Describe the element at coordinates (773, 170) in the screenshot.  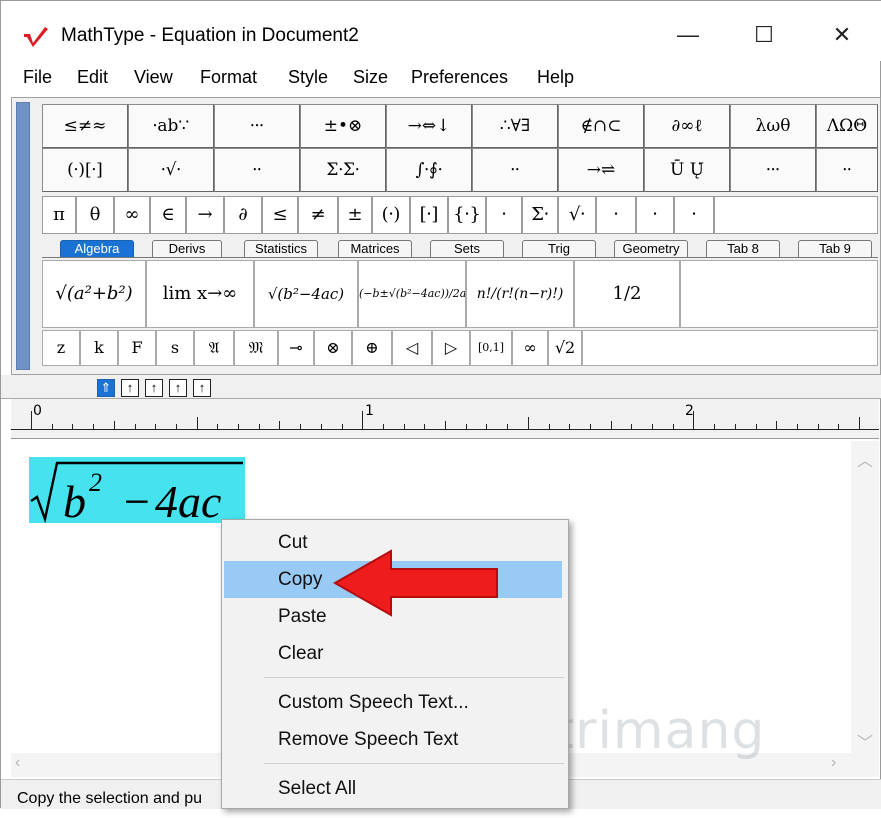
I see `matrices-palette-button: ⸱⸱⸱` at that location.